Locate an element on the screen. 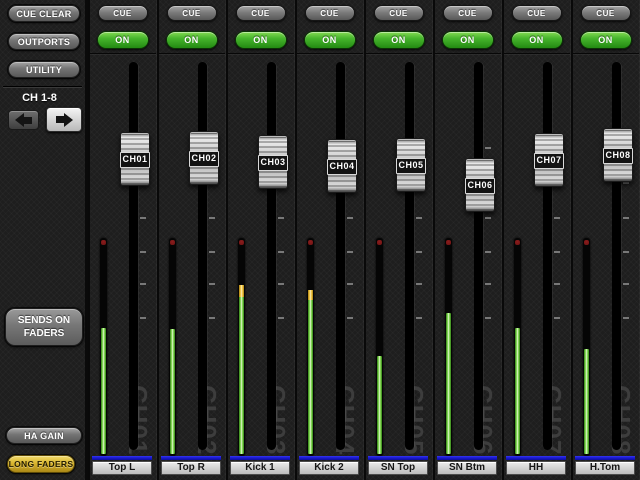 The width and height of the screenshot is (640, 480). channel-name: HH is located at coordinates (536, 468).